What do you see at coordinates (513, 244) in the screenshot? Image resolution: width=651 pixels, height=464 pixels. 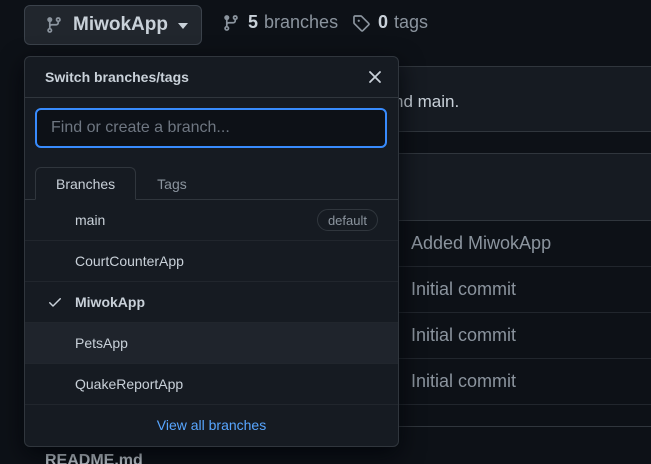 I see `file-row-commit: Added MiwokApp` at bounding box center [513, 244].